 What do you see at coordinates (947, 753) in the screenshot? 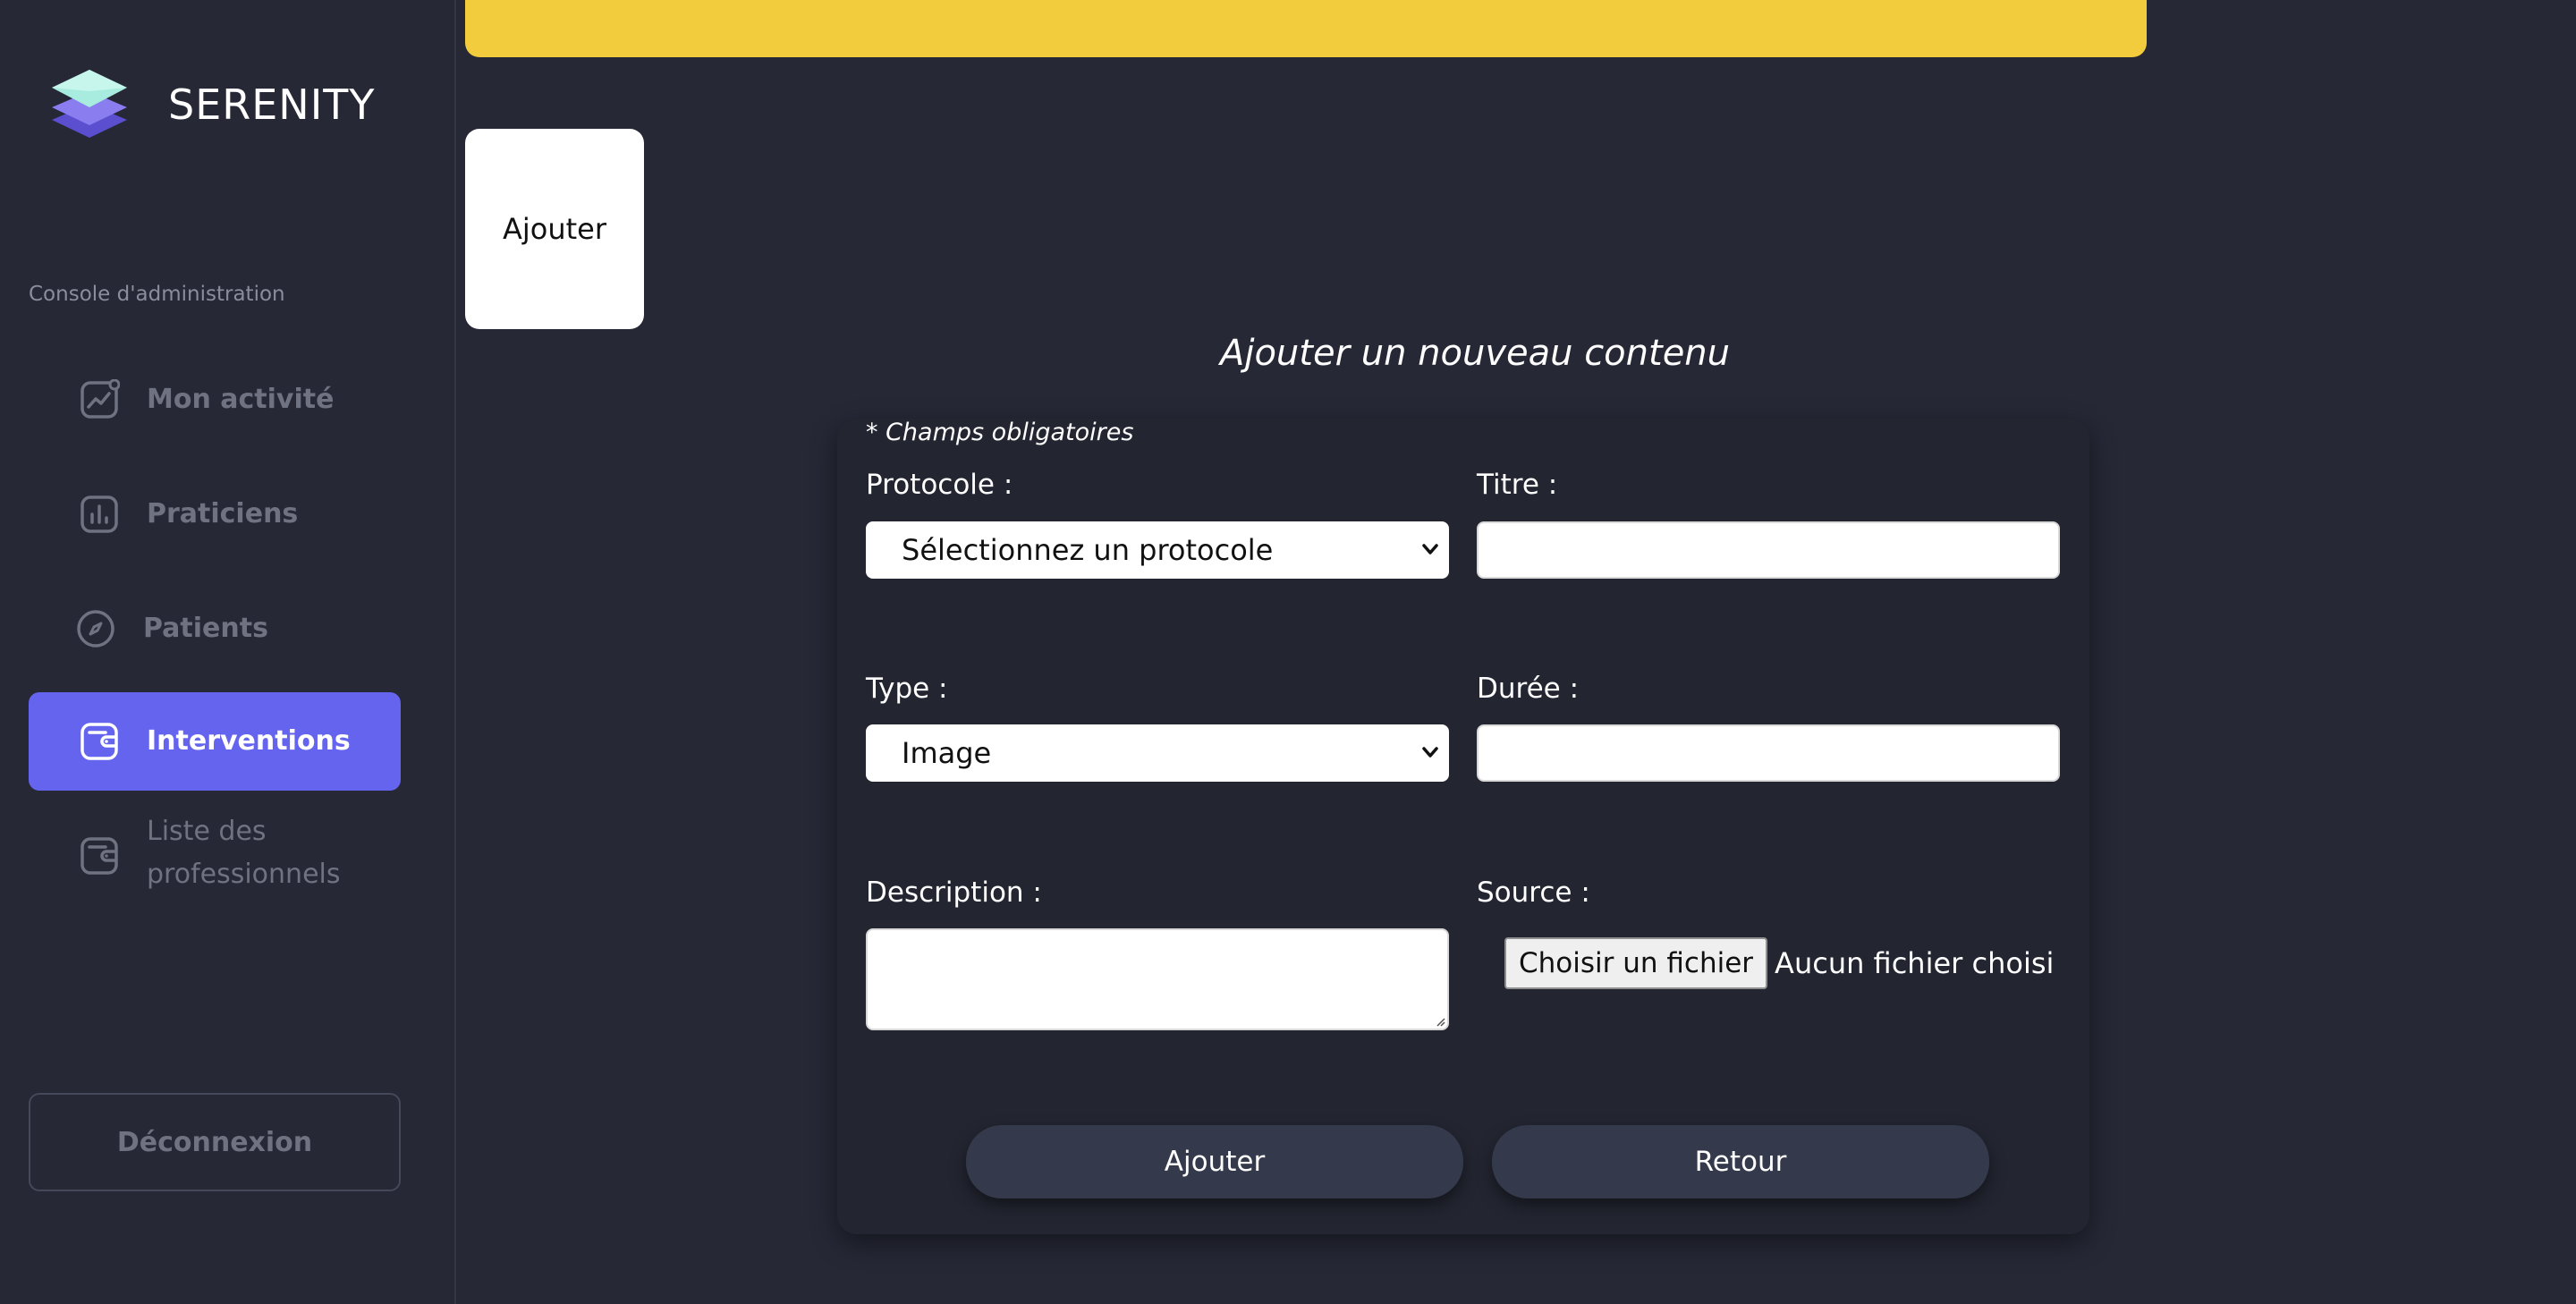
I see `type-select-value: Image` at bounding box center [947, 753].